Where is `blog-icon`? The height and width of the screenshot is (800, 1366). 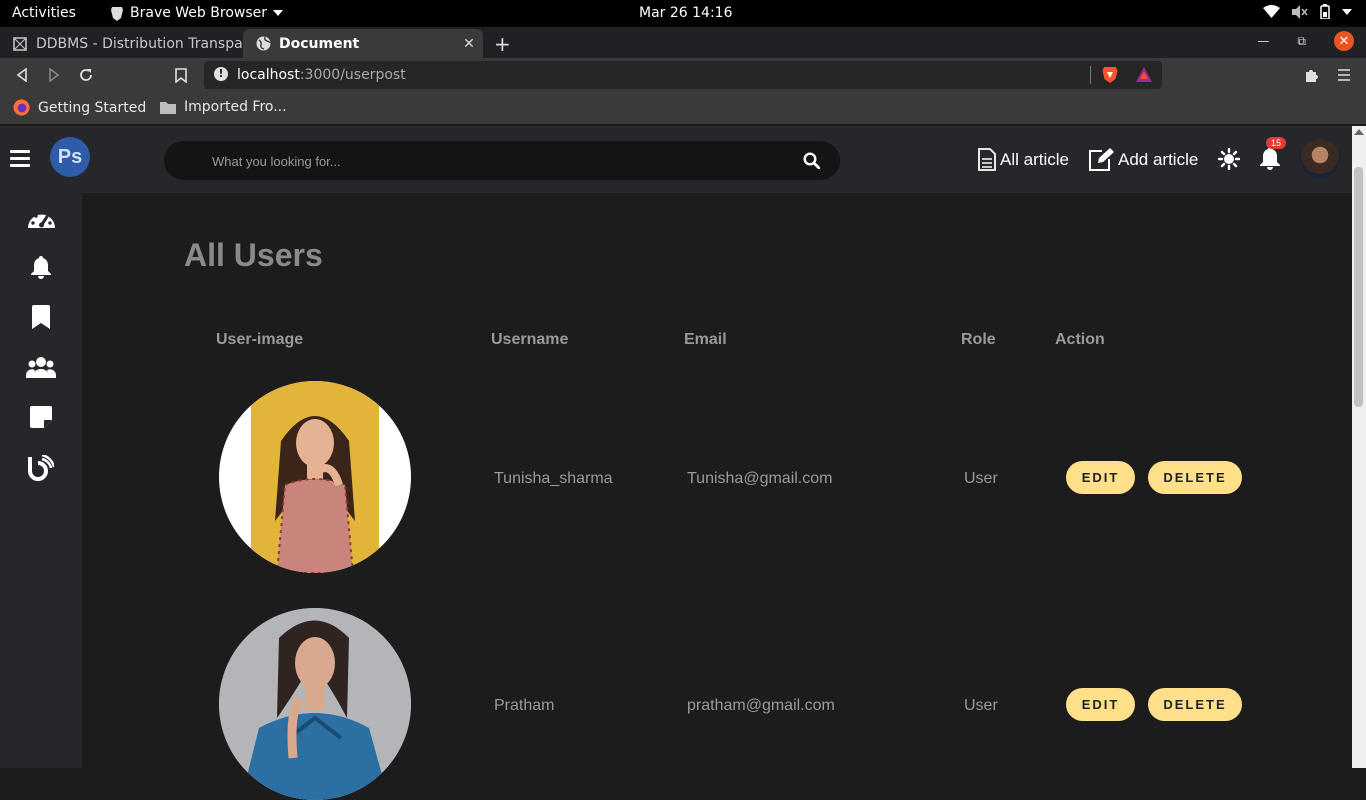
blog-icon is located at coordinates (41, 468).